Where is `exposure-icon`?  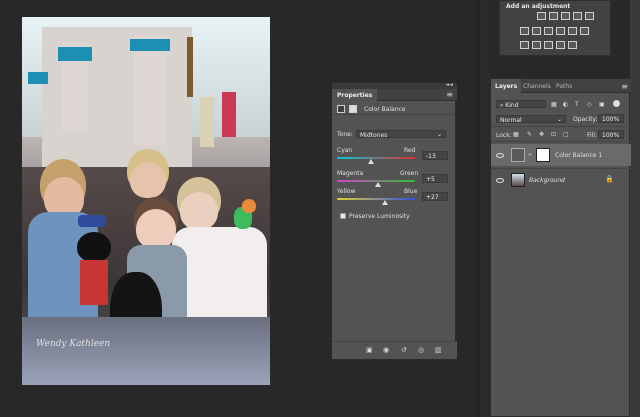 exposure-icon is located at coordinates (577, 16).